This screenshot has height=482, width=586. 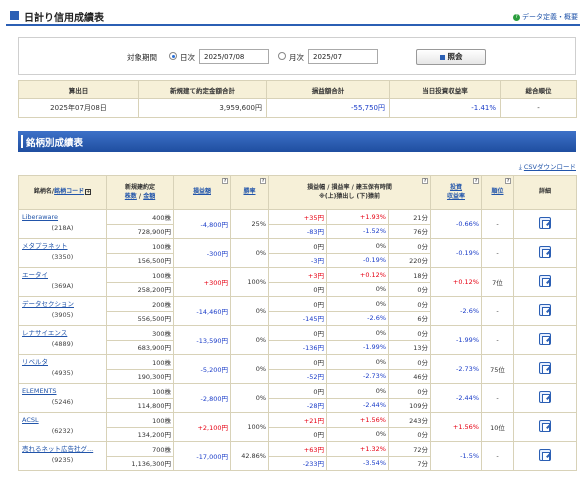 I want to click on range-down-rate: -1.52%, so click(x=357, y=231).